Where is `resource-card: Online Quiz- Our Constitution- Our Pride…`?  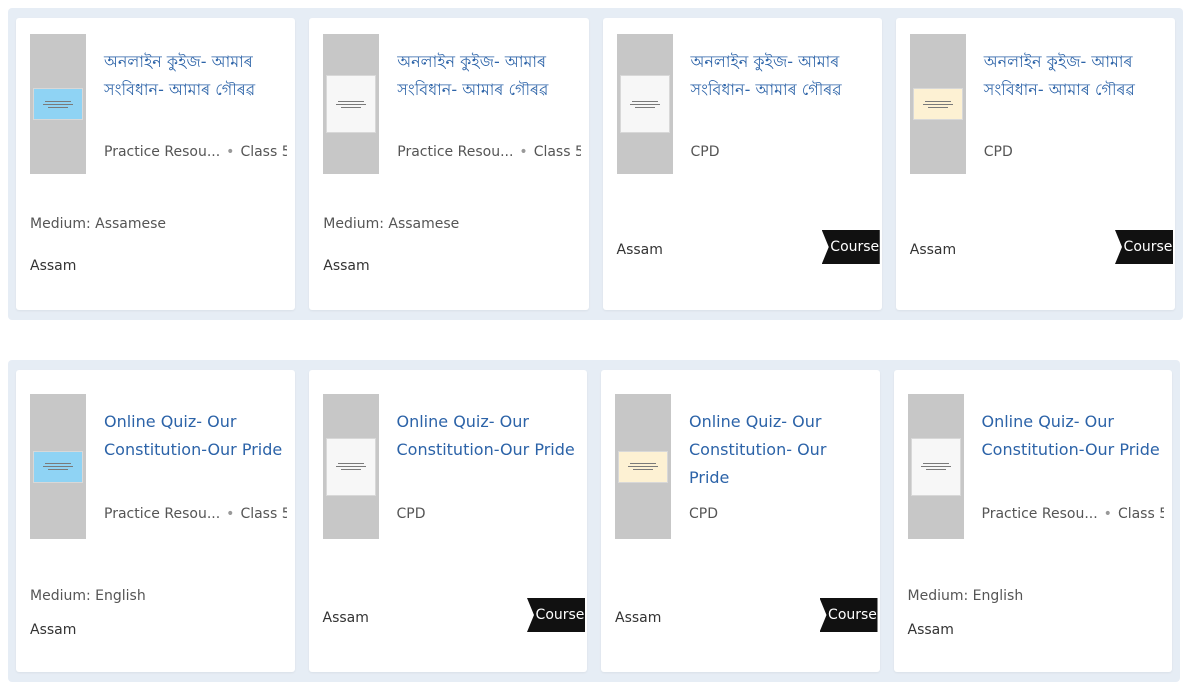
resource-card: Online Quiz- Our Constitution- Our Pride… is located at coordinates (740, 521).